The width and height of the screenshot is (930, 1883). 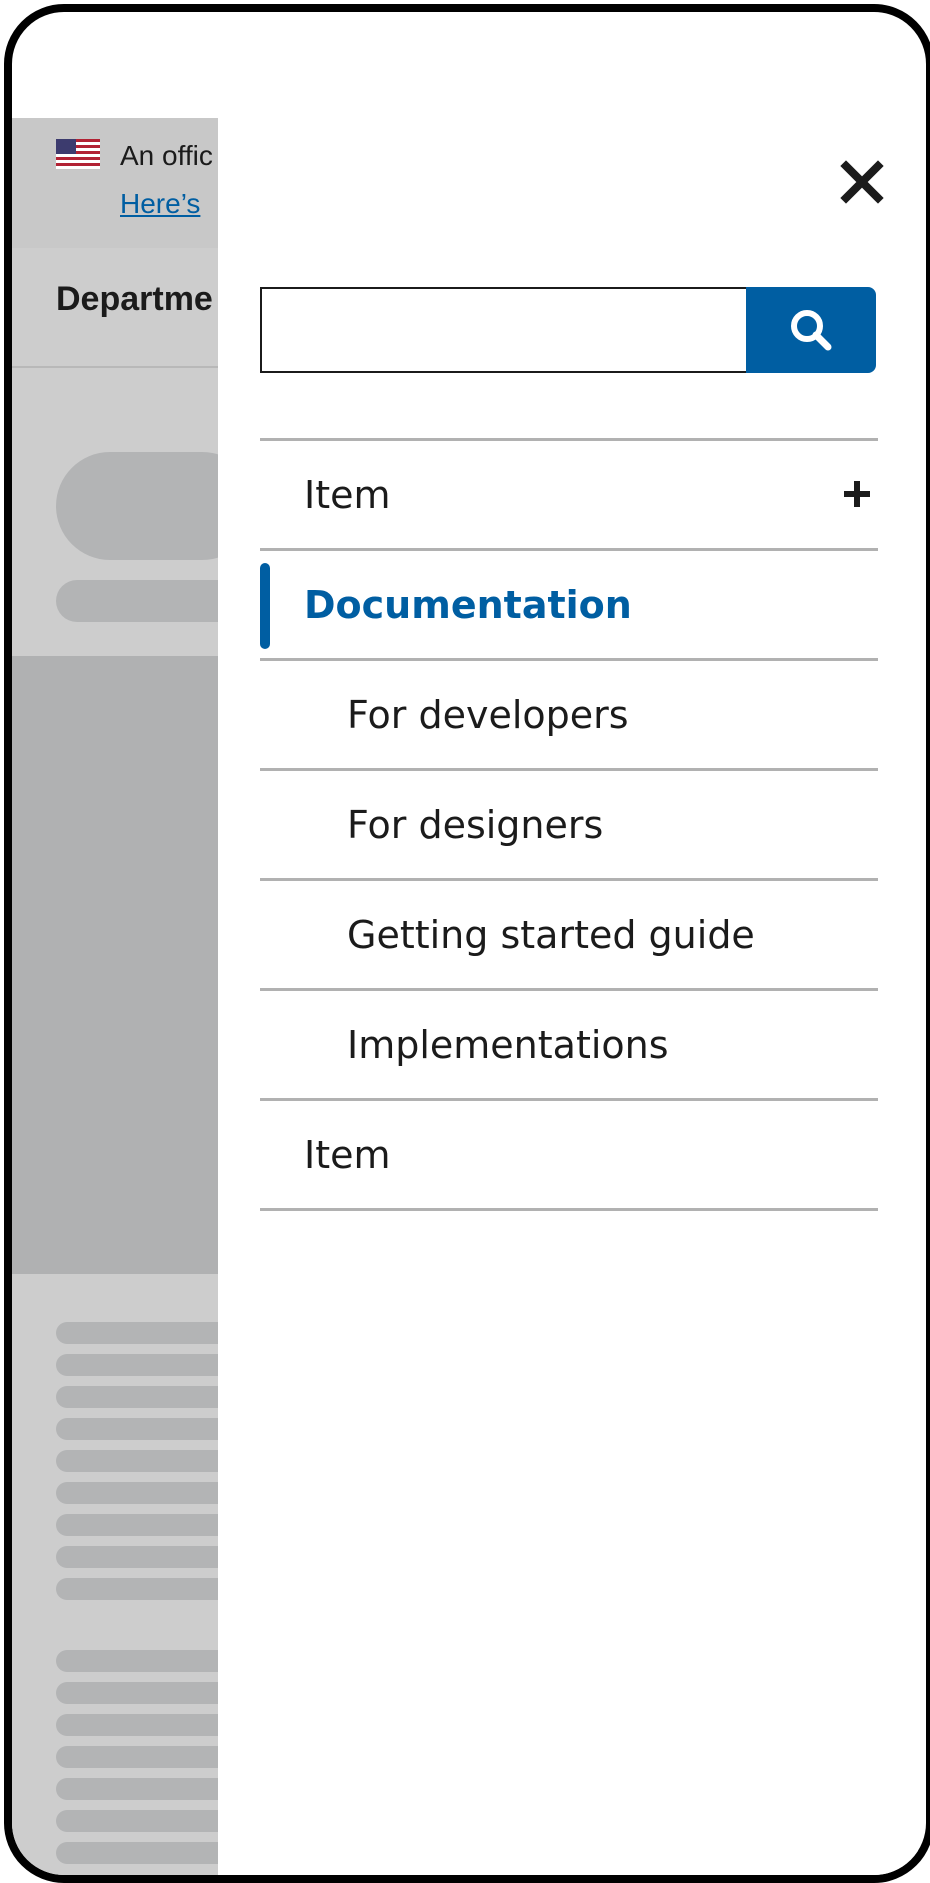 What do you see at coordinates (475, 824) in the screenshot?
I see `nav-item-label: For designers` at bounding box center [475, 824].